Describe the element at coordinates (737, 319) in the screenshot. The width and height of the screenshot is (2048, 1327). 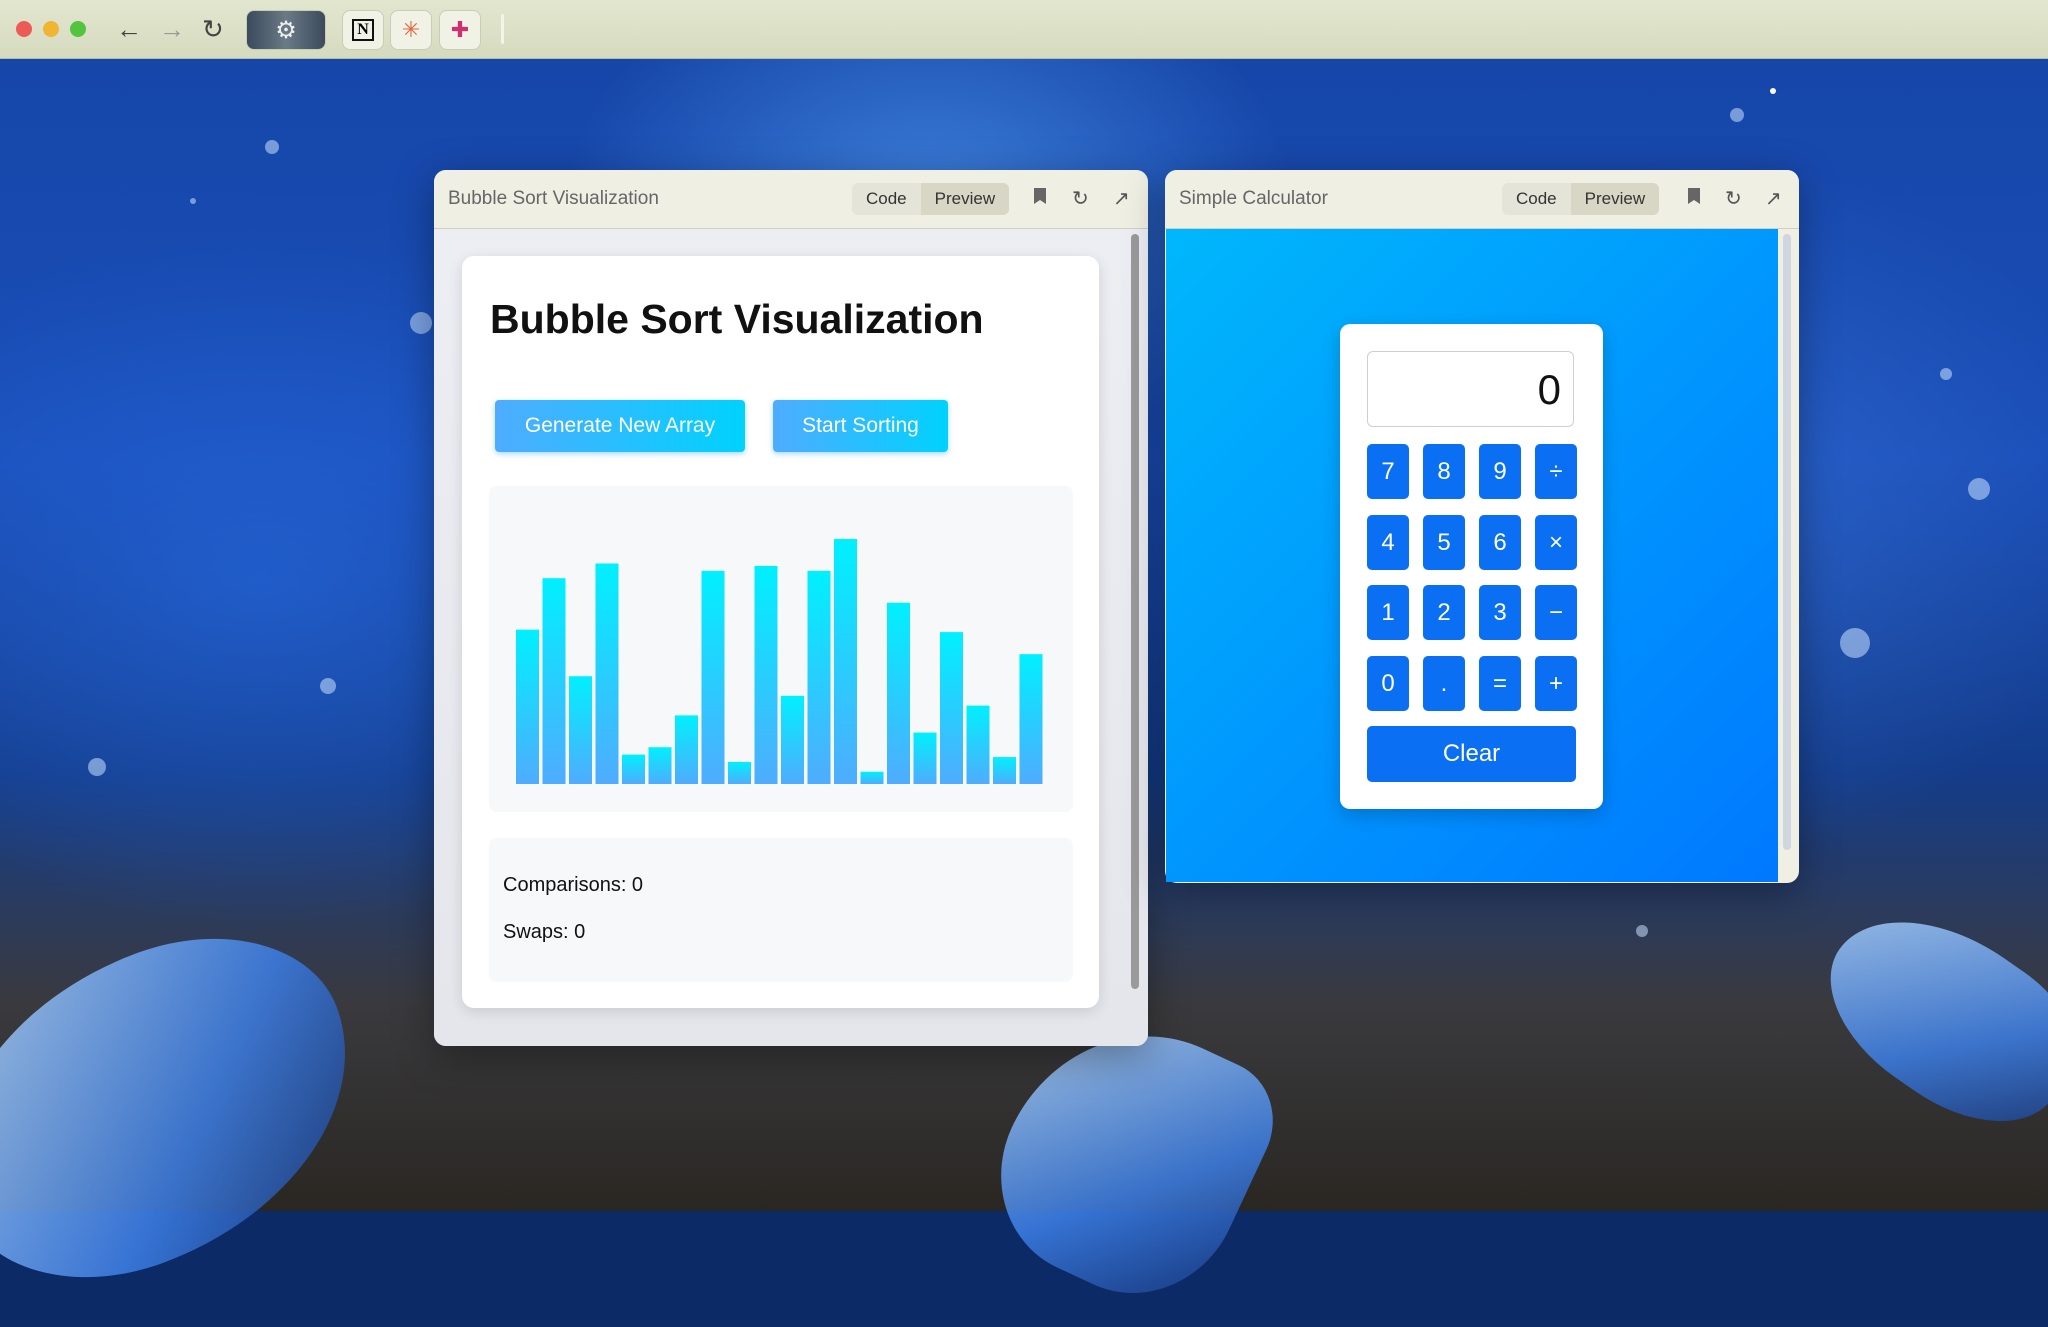
I see `page-title: Bubble Sort Visualization` at that location.